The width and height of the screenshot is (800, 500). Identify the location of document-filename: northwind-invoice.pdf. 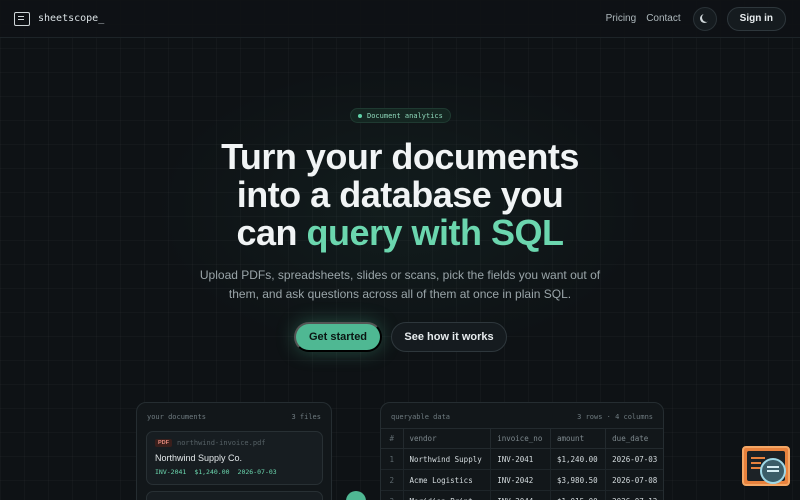
(221, 443).